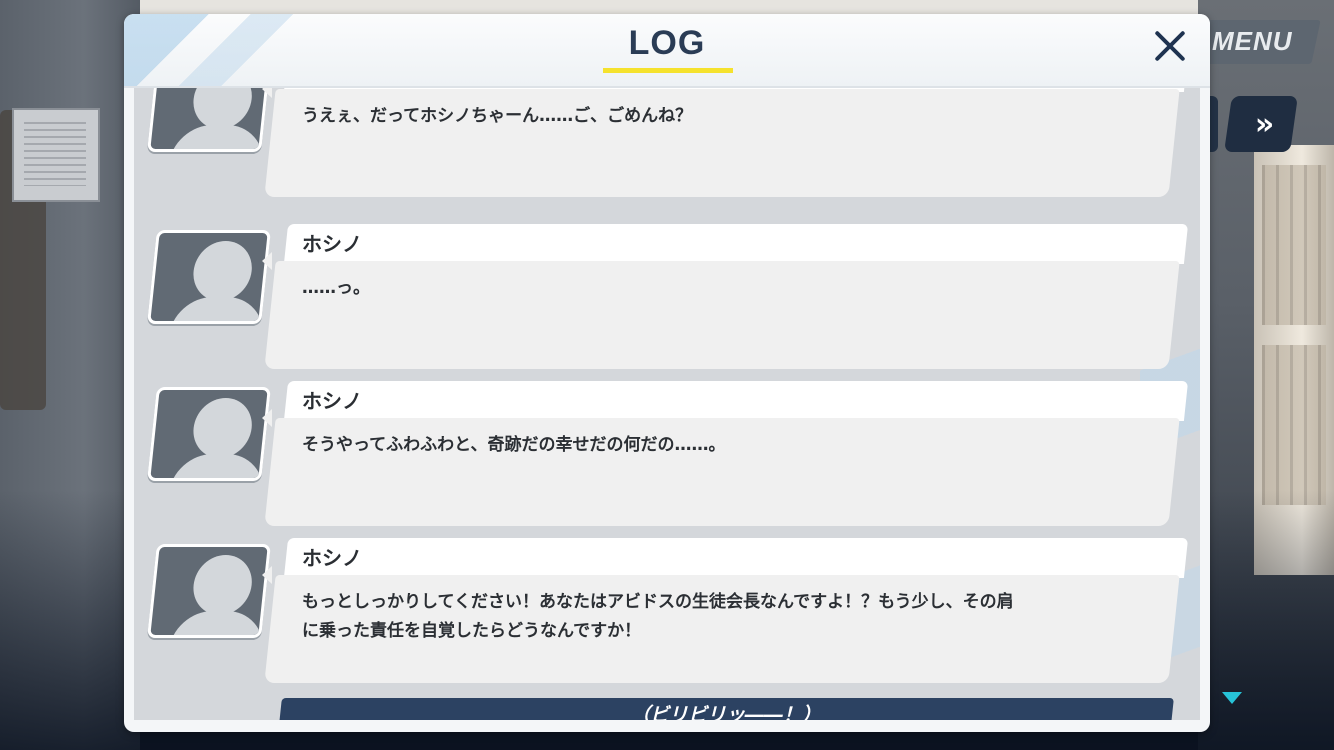  What do you see at coordinates (336, 288) in the screenshot?
I see `dialogue-text: ……っ。` at bounding box center [336, 288].